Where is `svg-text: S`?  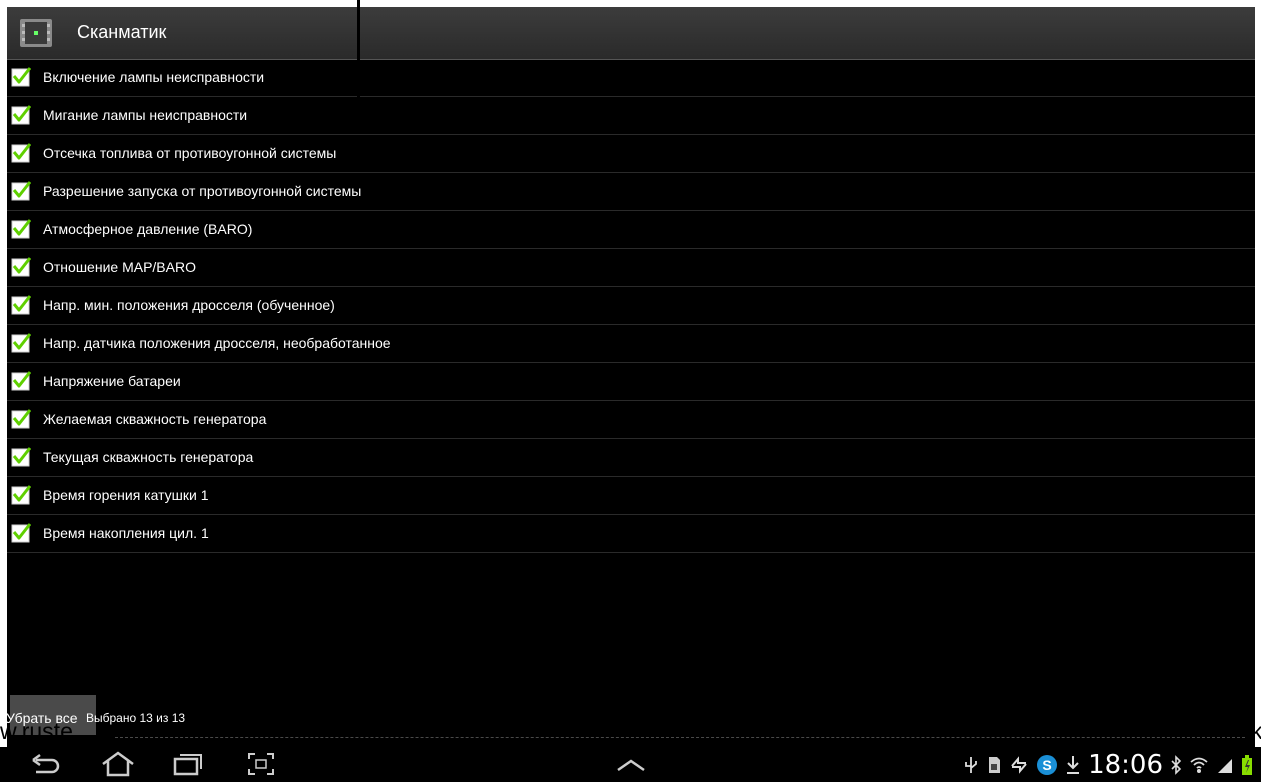 svg-text: S is located at coordinates (1046, 765).